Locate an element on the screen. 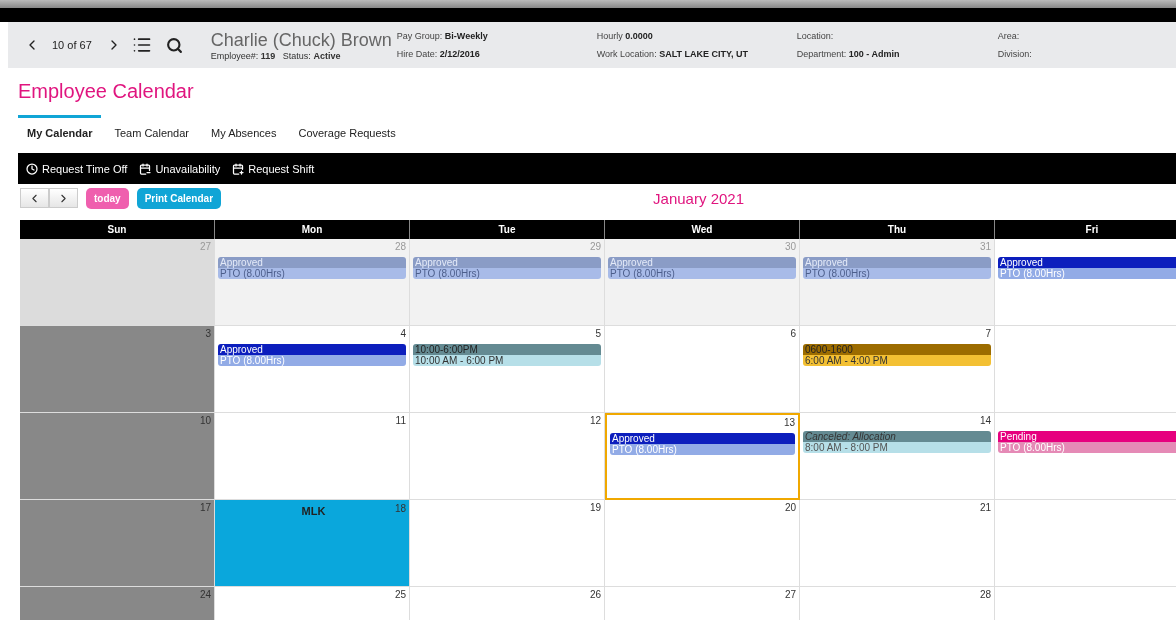 The width and height of the screenshot is (1176, 620). weekday-header: Sun is located at coordinates (117, 229).